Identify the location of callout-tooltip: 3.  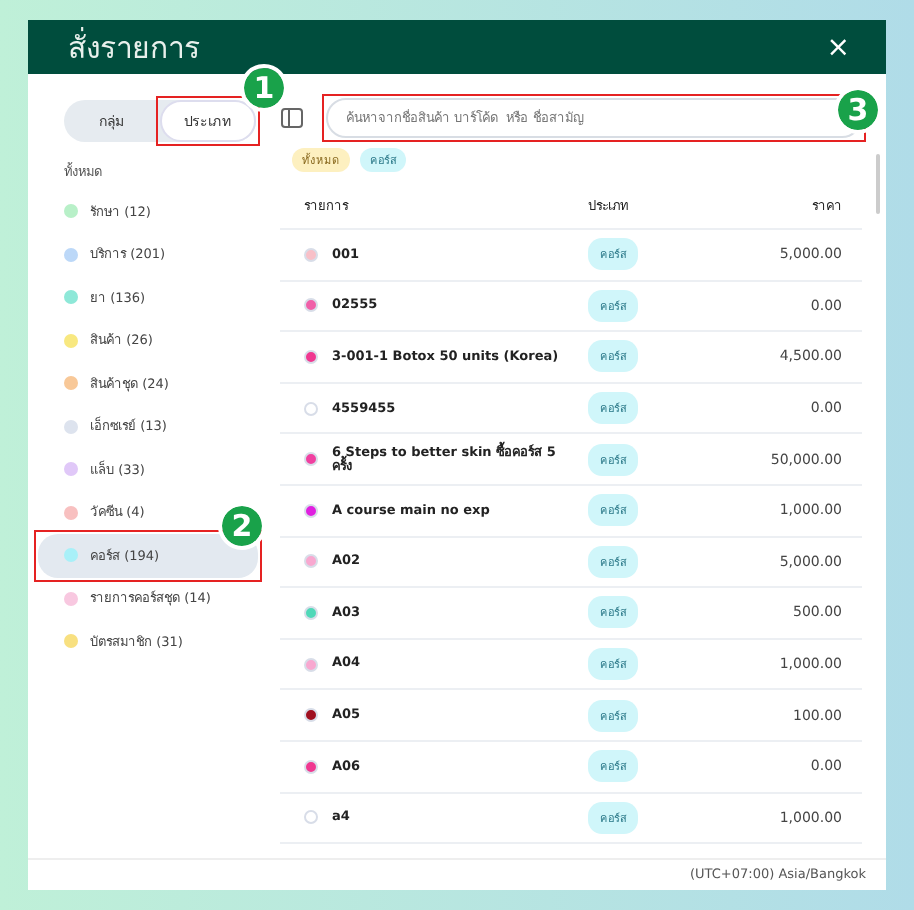
(858, 110).